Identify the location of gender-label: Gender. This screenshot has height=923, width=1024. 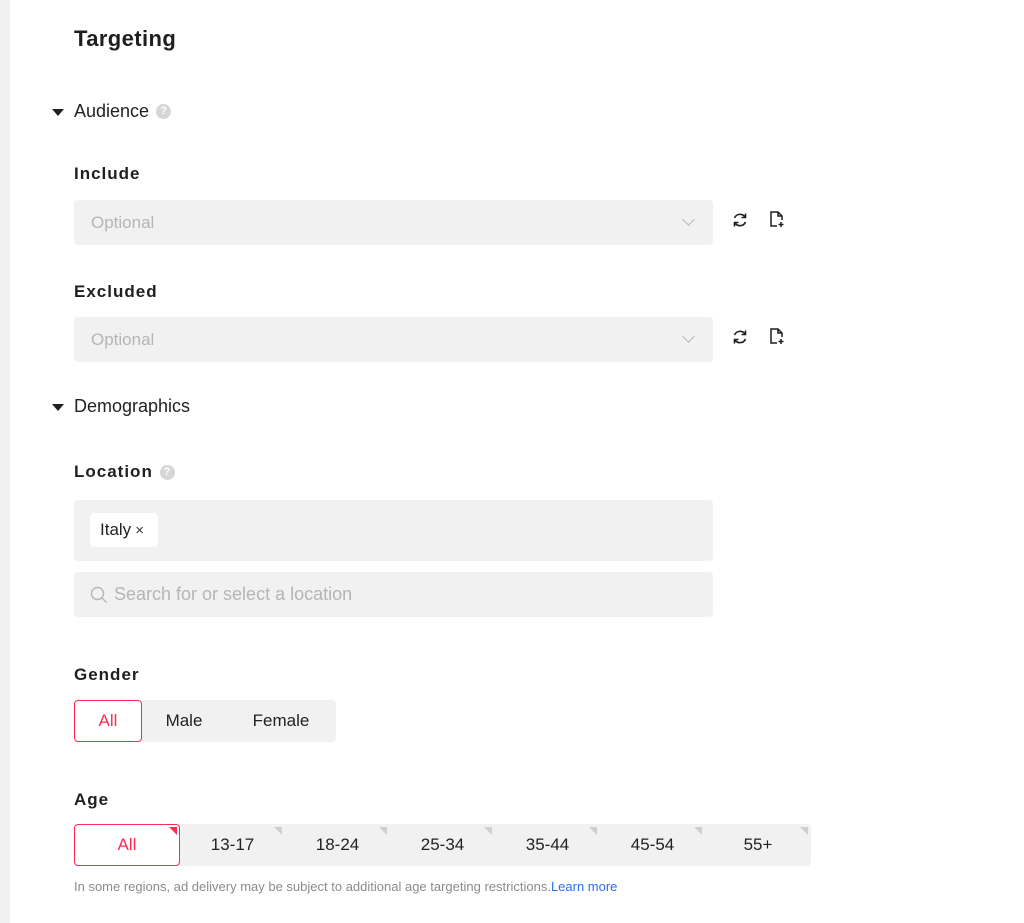
(107, 674).